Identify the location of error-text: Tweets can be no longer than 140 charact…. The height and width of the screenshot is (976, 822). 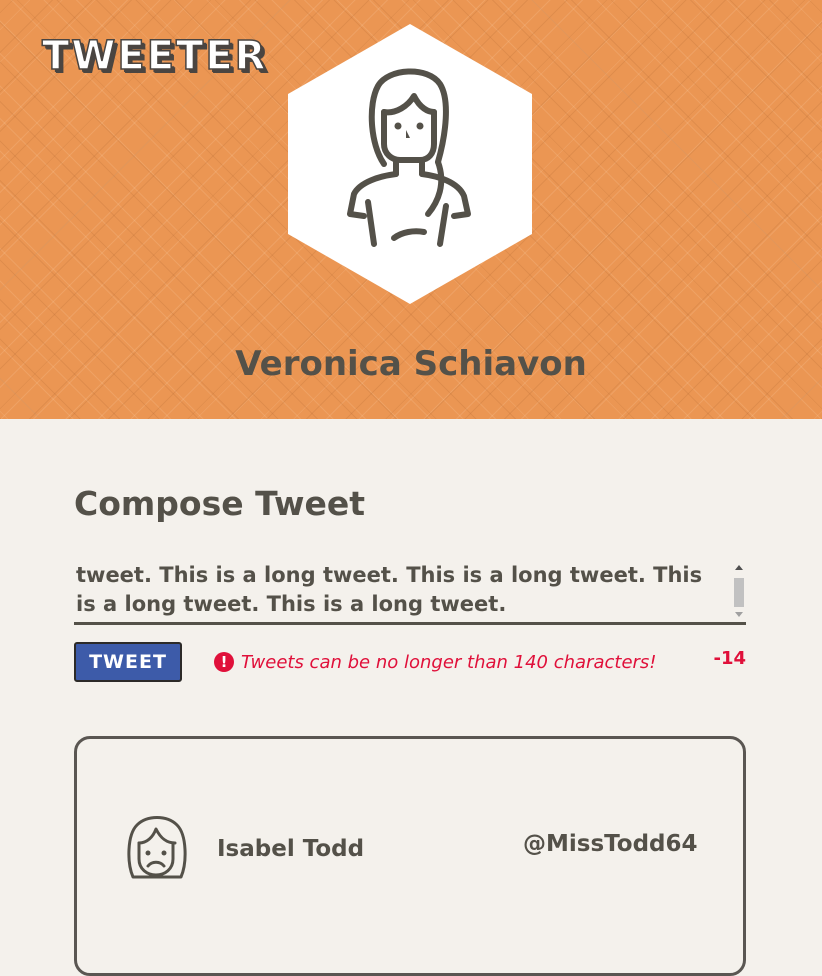
(449, 662).